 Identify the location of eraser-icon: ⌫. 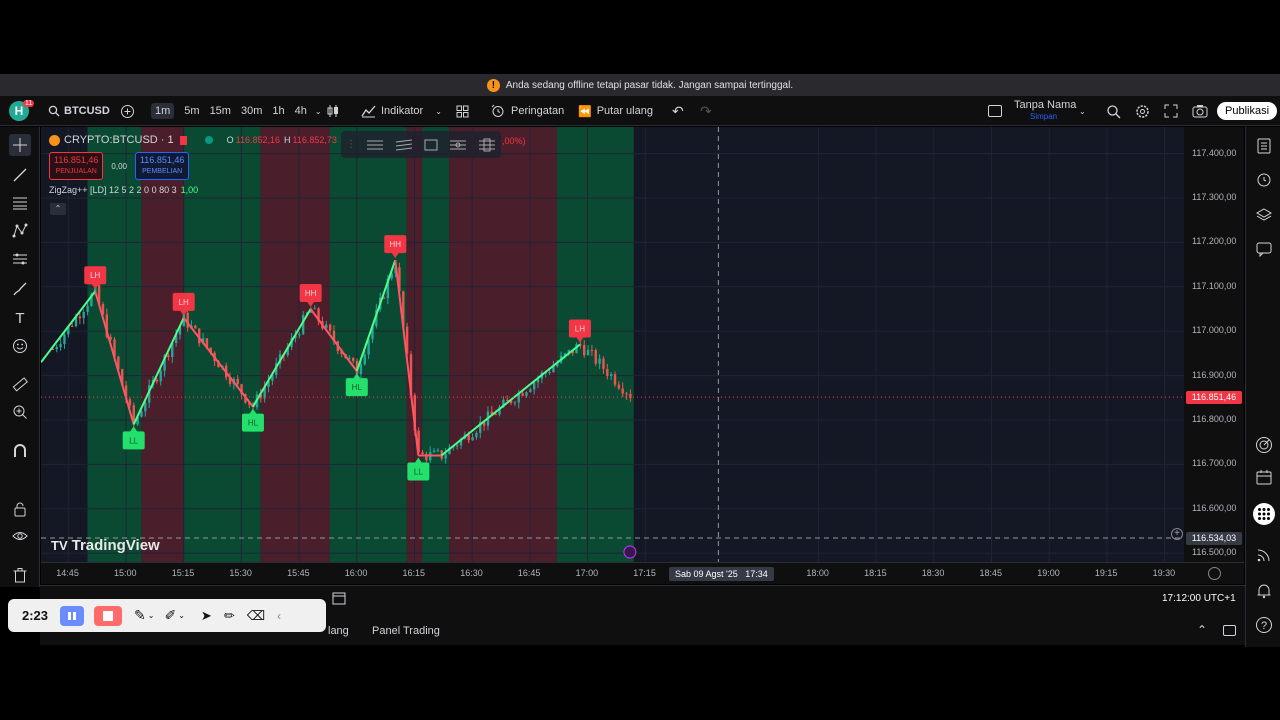
(256, 616).